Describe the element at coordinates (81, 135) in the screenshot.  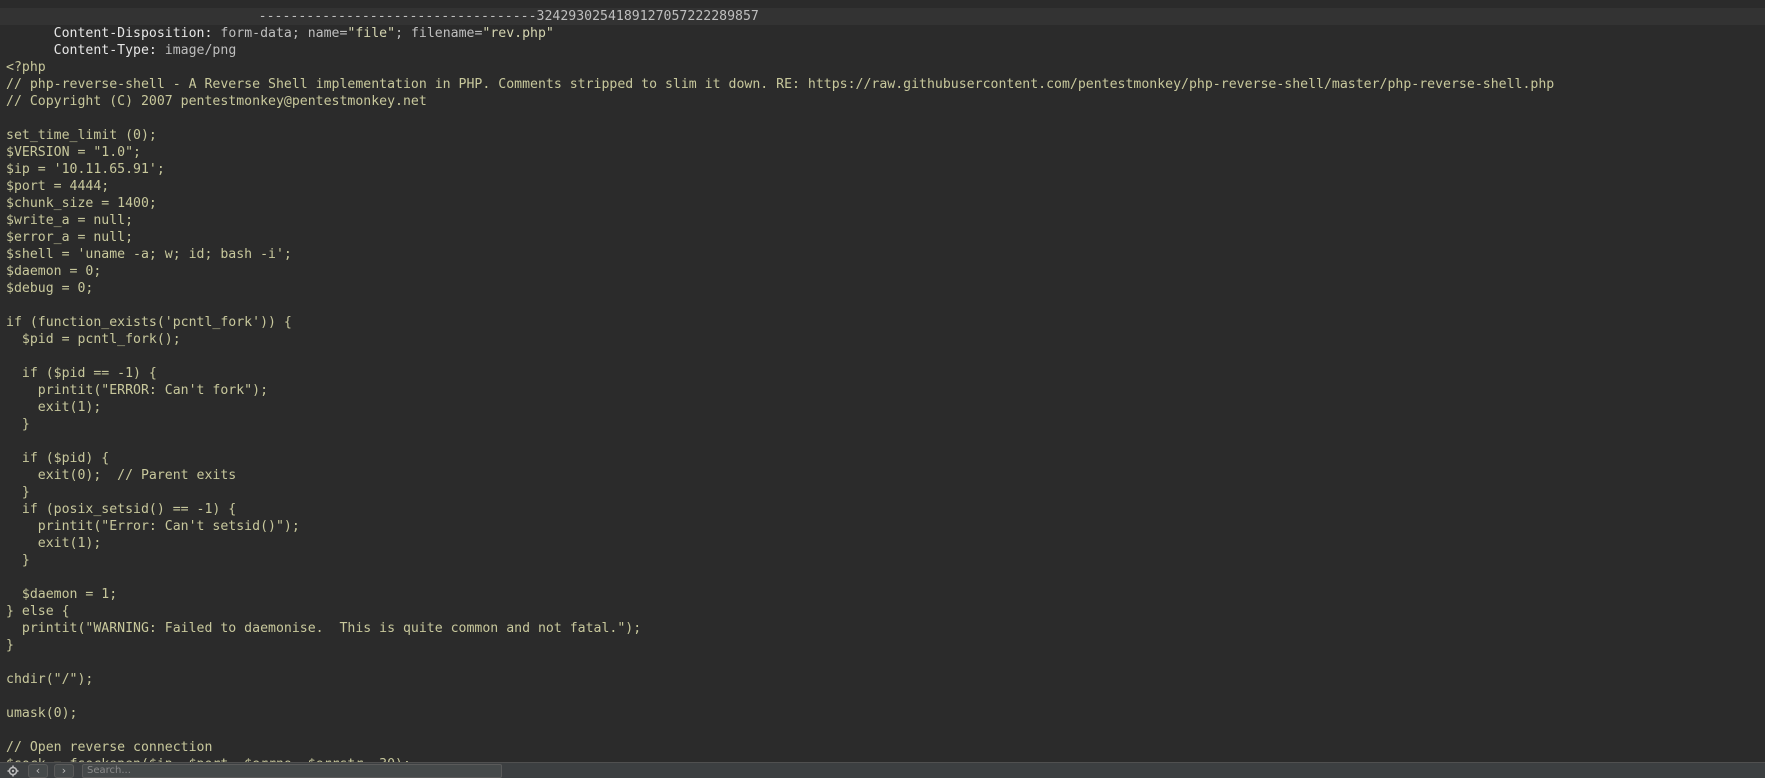
I see `code-text: set_time_limit (0);` at that location.